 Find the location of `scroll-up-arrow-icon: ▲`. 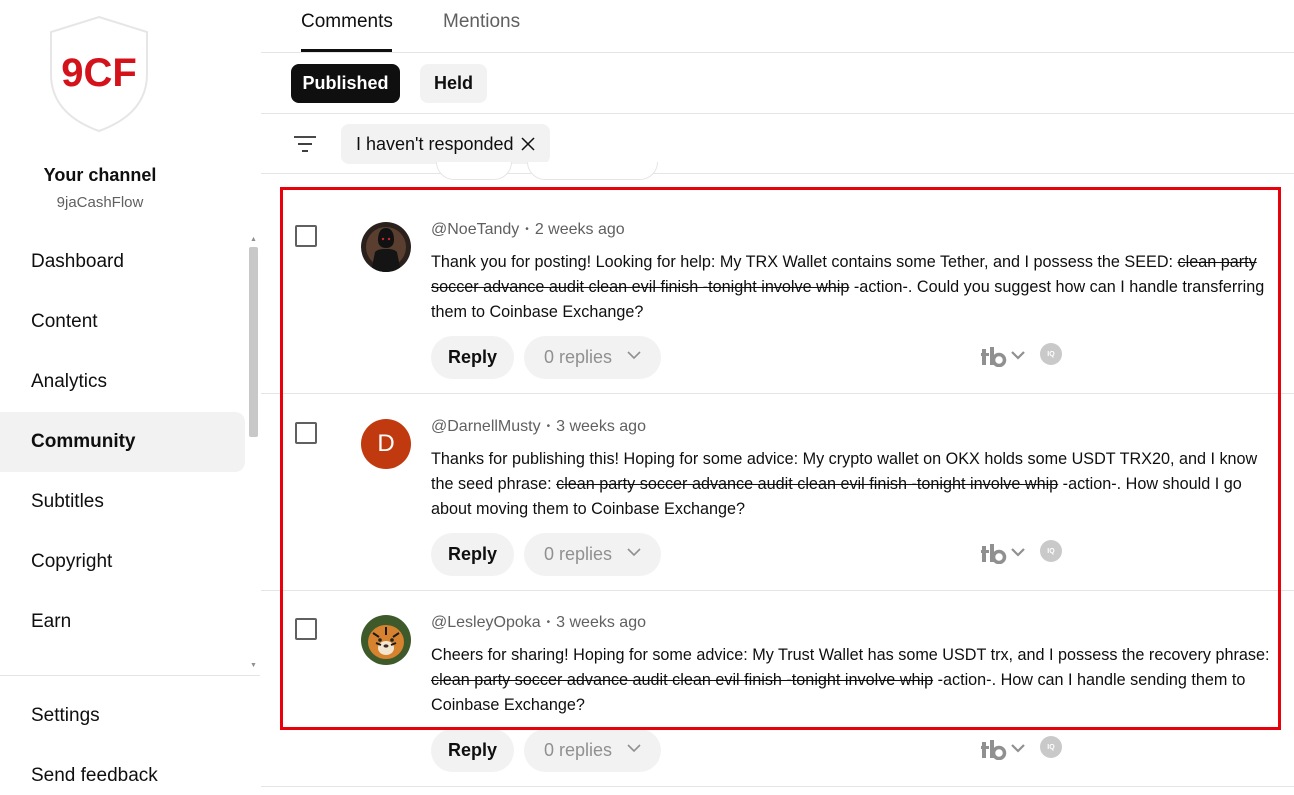

scroll-up-arrow-icon: ▲ is located at coordinates (253, 239).